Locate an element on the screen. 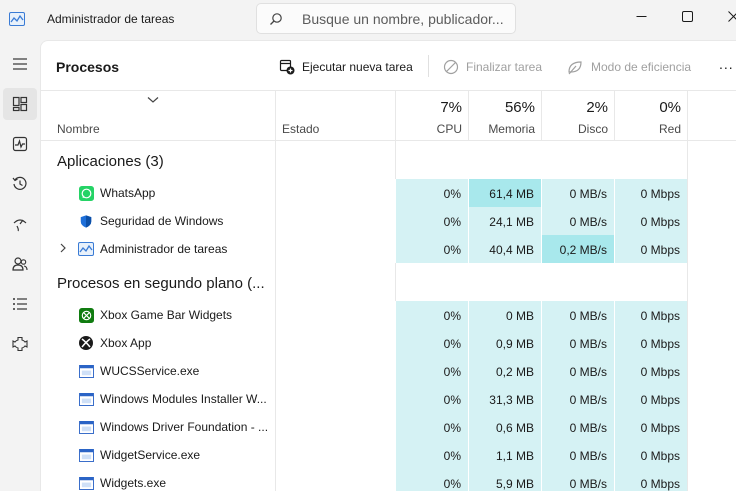 The height and width of the screenshot is (491, 736). memory-cell: 31,3 MB is located at coordinates (504, 399).